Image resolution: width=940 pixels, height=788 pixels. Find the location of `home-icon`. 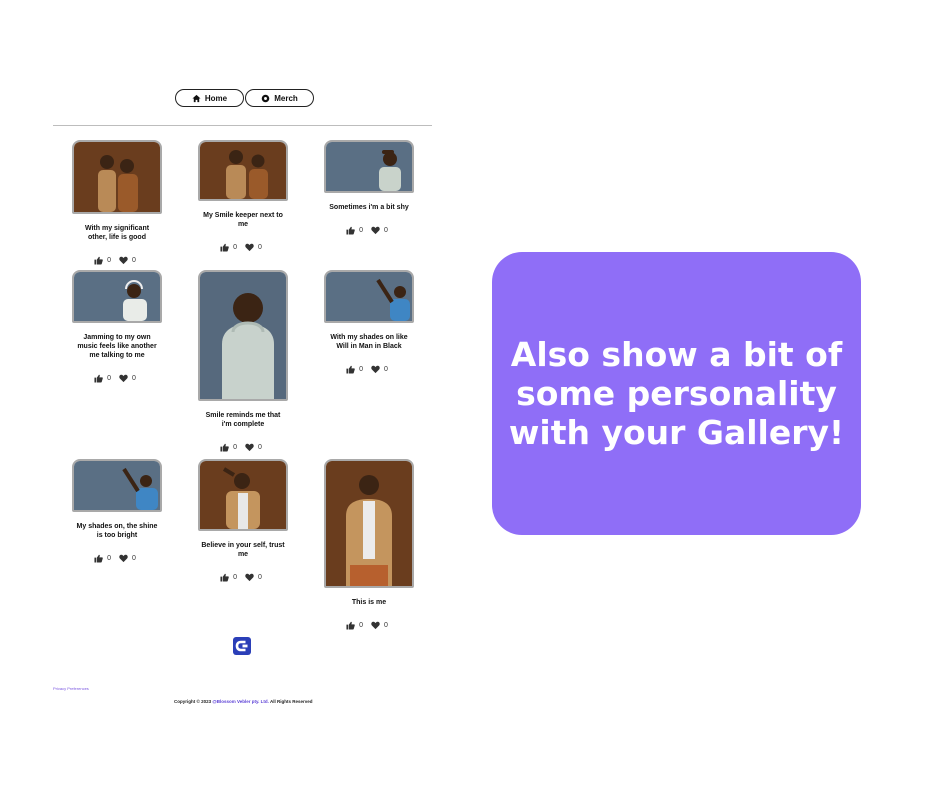

home-icon is located at coordinates (196, 98).